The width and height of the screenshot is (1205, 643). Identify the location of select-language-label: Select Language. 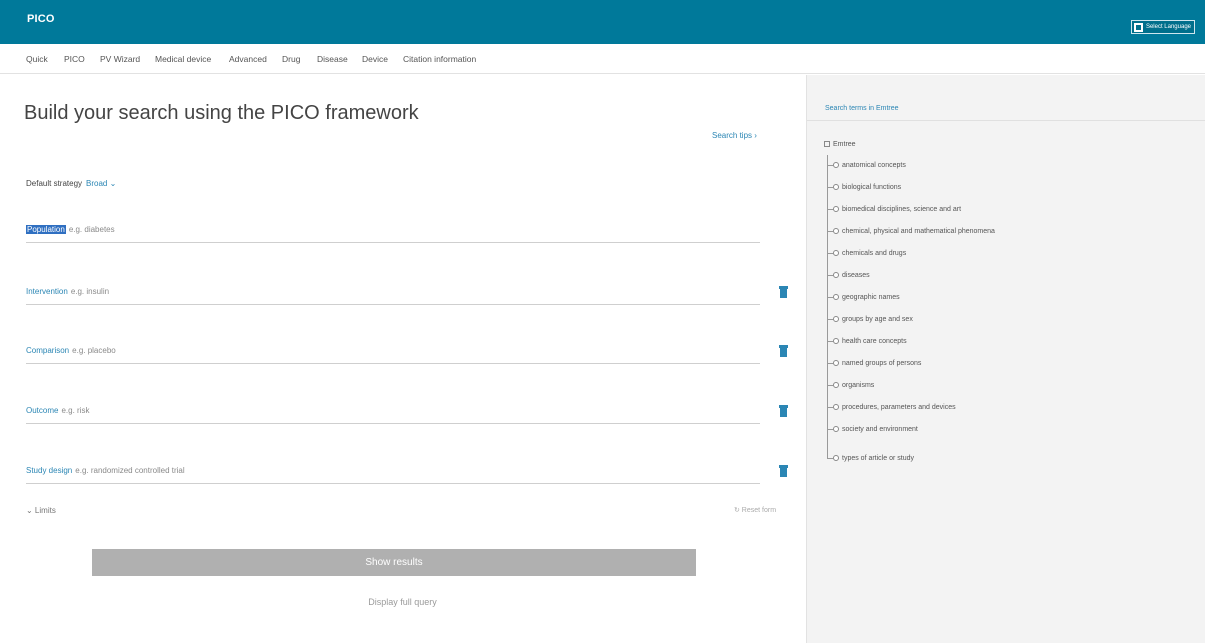
(1168, 27).